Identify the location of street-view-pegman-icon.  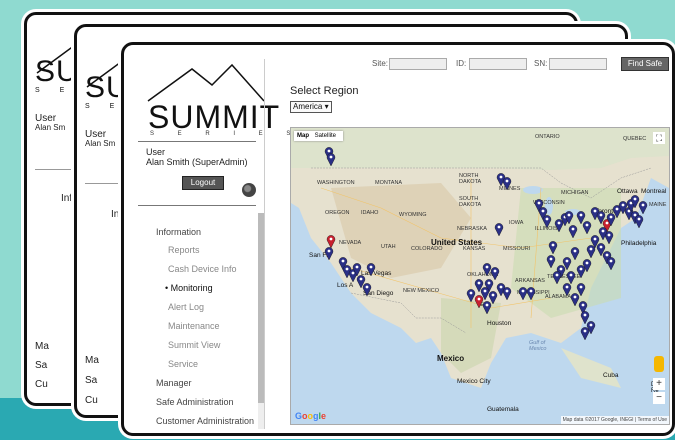
(659, 364).